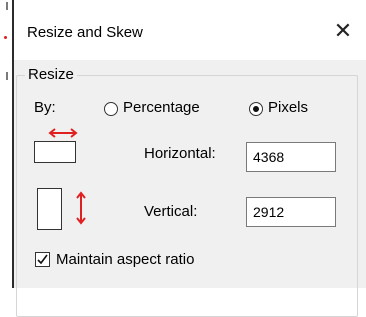 This screenshot has height=317, width=366. Describe the element at coordinates (5, 37) in the screenshot. I see `red-dot-mark` at that location.